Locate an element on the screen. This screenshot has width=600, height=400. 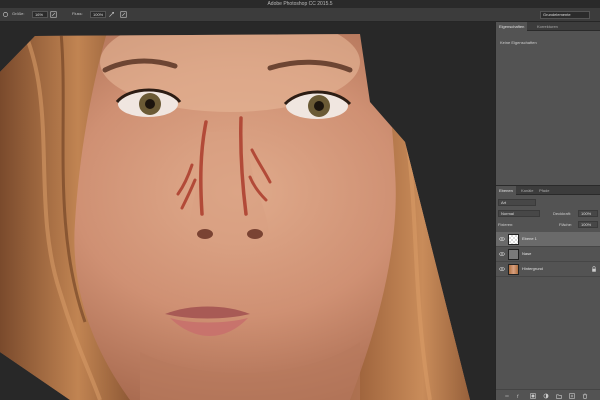
flow-field: 100% is located at coordinates (98, 14).